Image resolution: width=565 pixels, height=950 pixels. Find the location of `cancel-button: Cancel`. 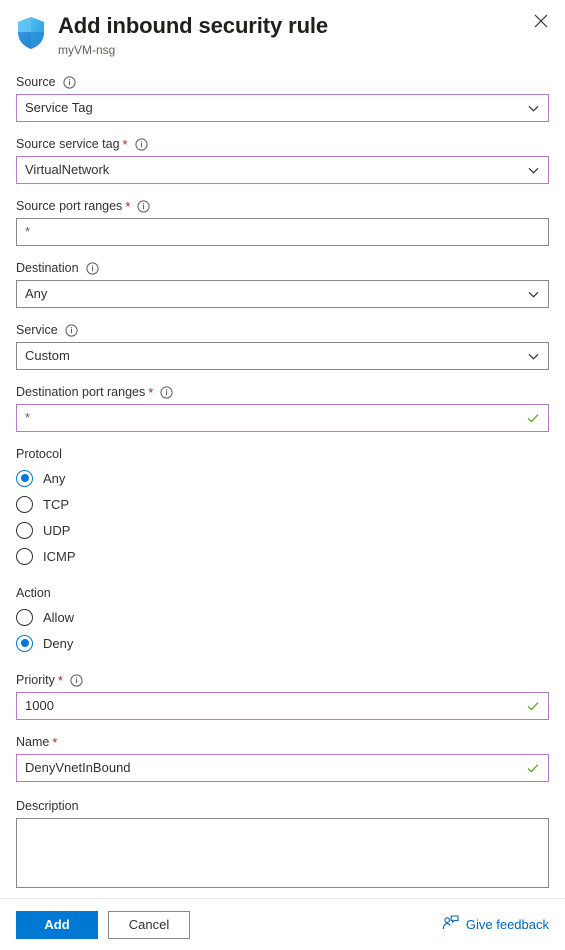

cancel-button: Cancel is located at coordinates (149, 924).